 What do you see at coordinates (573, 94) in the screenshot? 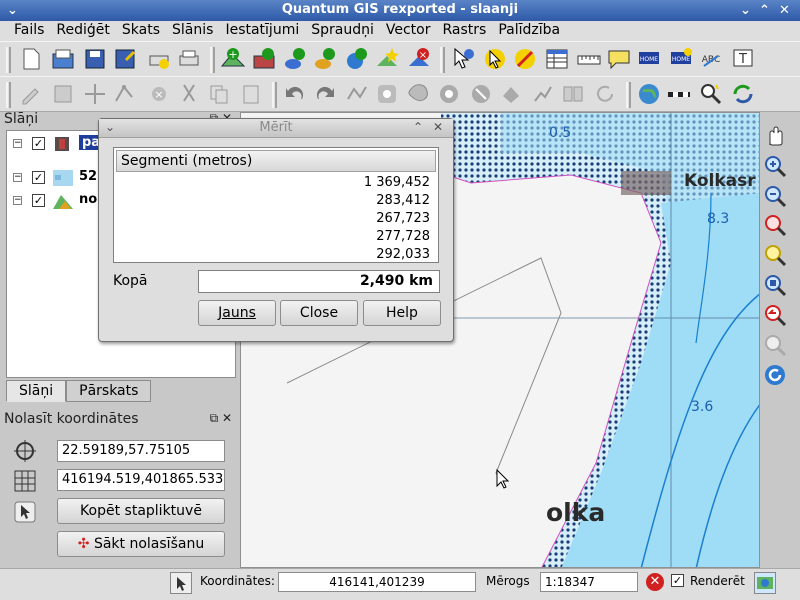
I see `merge-features-icon` at bounding box center [573, 94].